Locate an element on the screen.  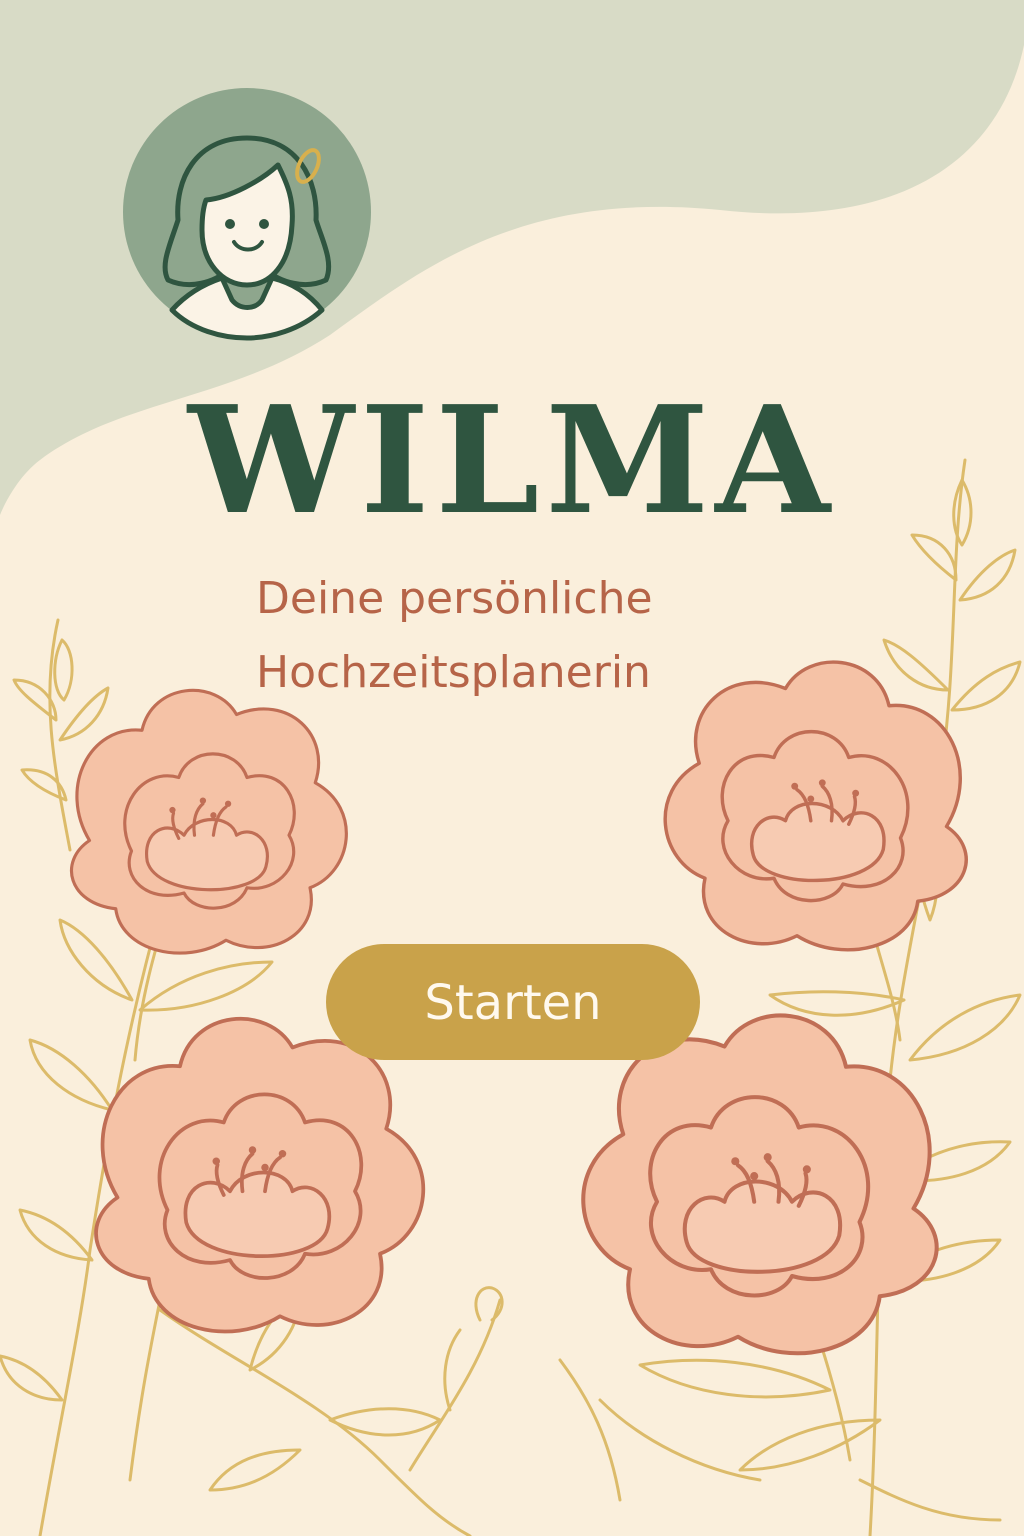
start-button: Starten is located at coordinates (513, 1002).